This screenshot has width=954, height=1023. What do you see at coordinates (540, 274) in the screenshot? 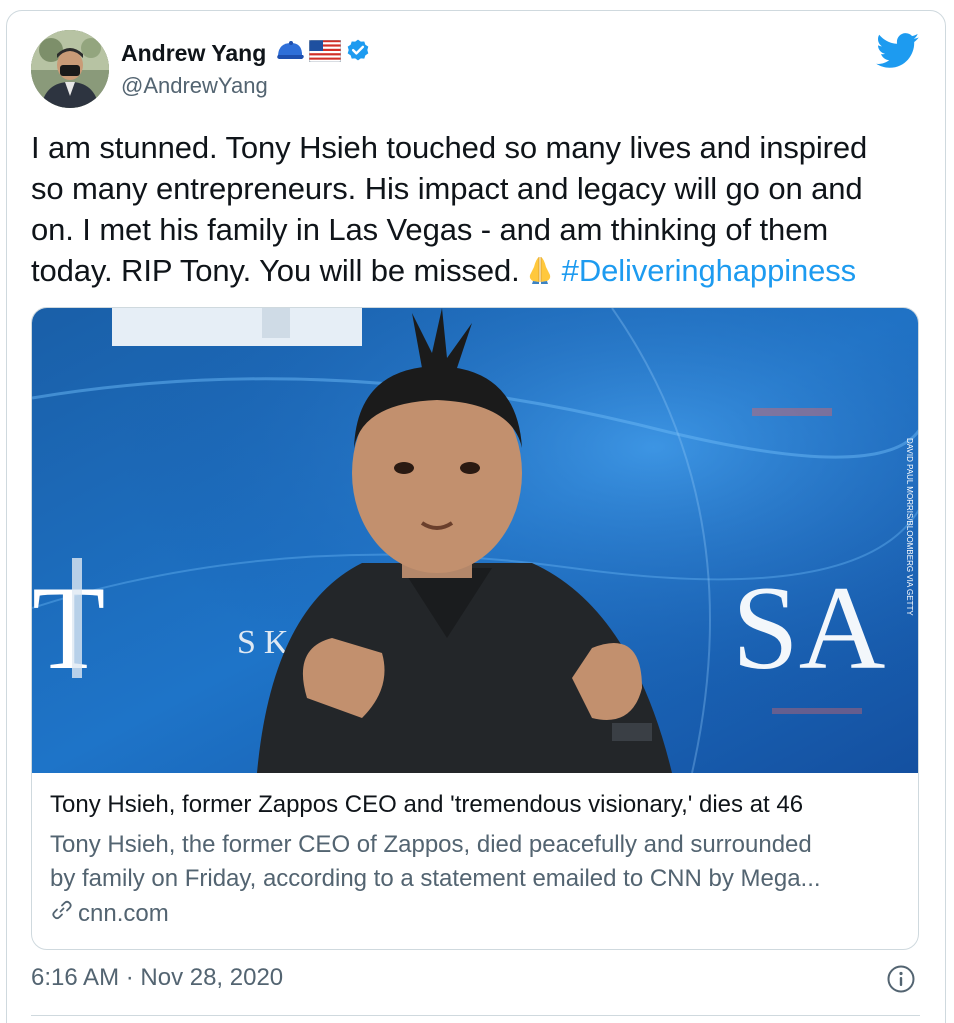
I see `folded-hands-emoji` at bounding box center [540, 274].